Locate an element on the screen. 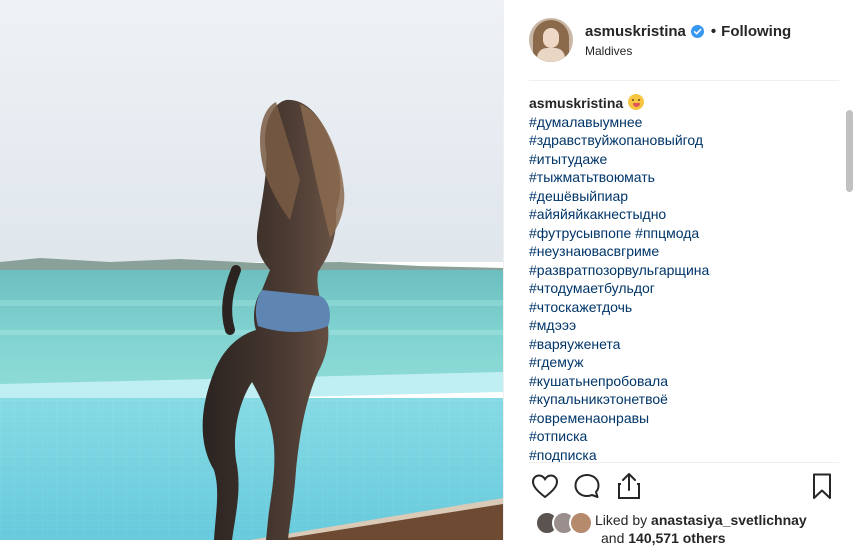 This screenshot has height=546, width=858. following-button: Following is located at coordinates (756, 31).